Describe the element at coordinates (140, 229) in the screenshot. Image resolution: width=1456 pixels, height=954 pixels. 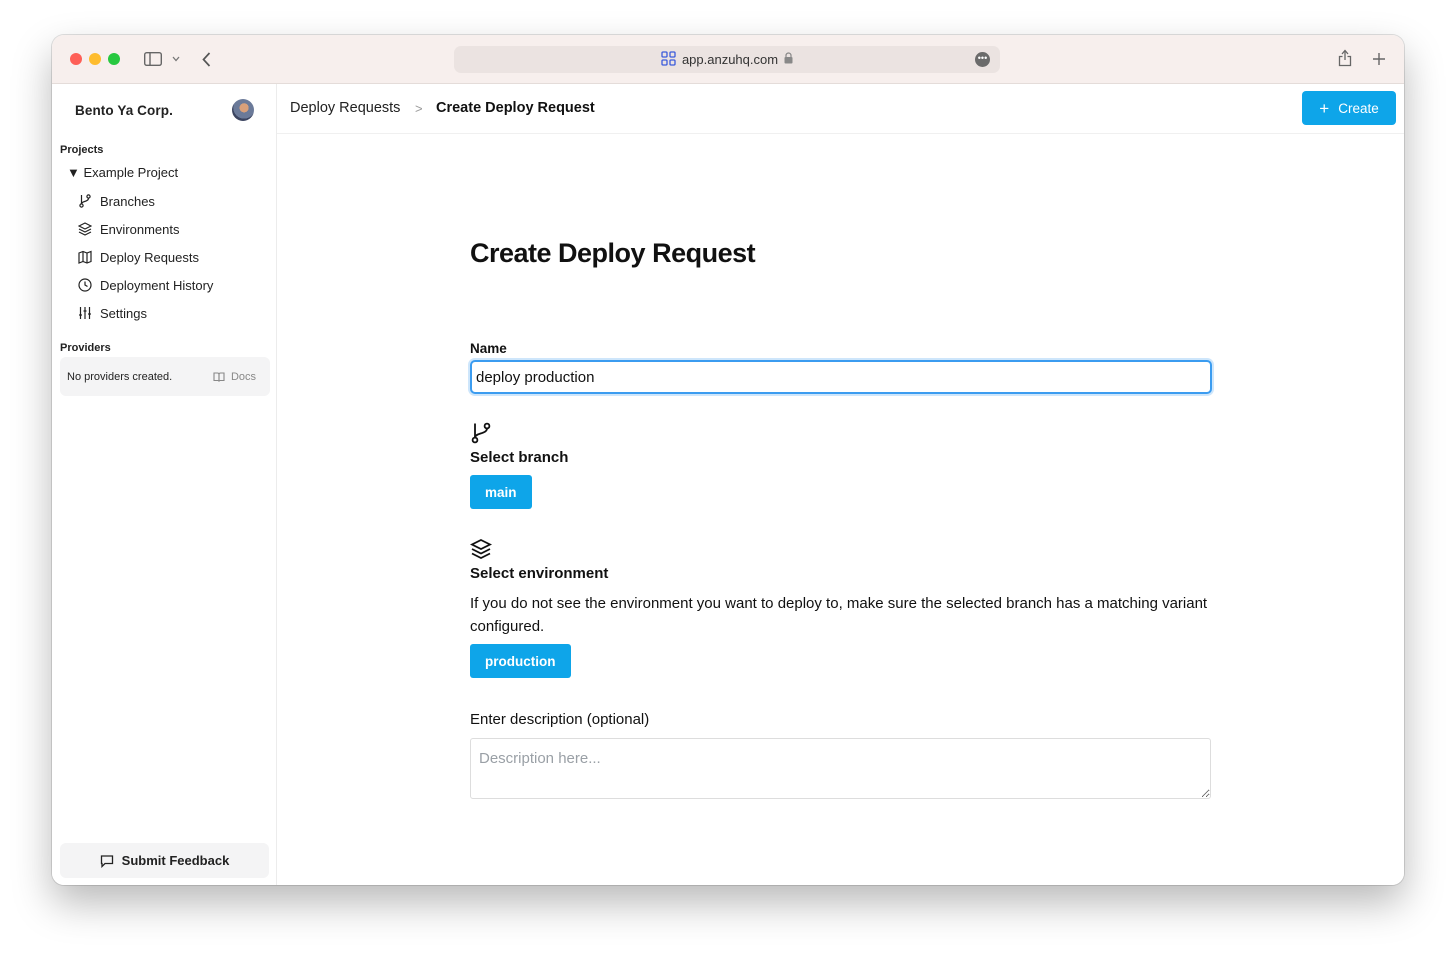
I see `sidebar-item-label: Environments` at that location.